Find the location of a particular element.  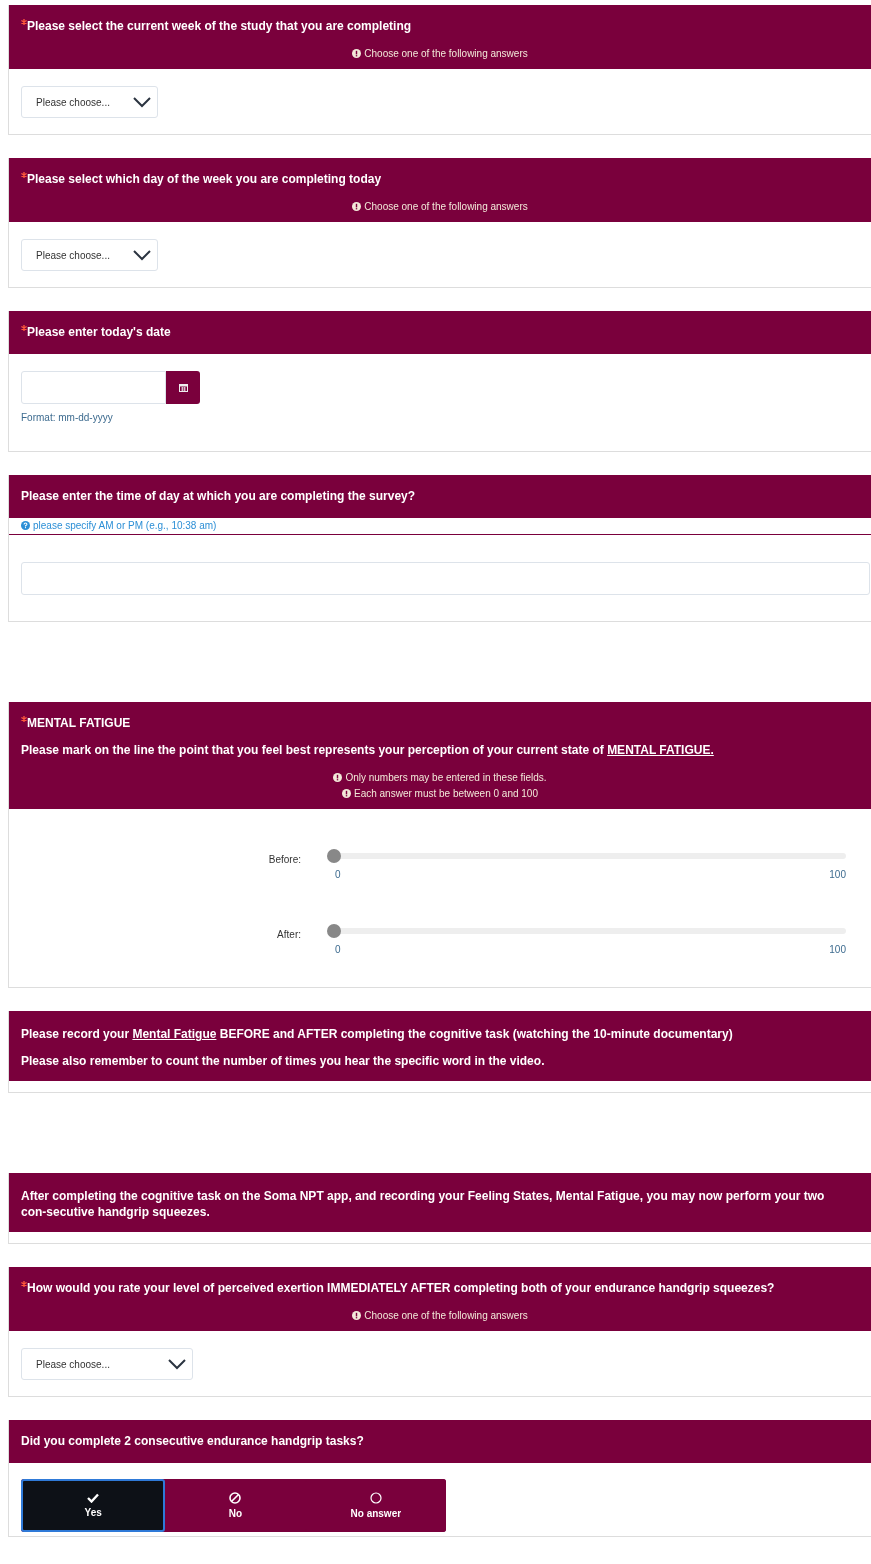

question-text: After completing the cognitive task on the Soma NPT app, and recording your Feeling States, Mental Fatigue, you may now perform your two con-secutive handgrip squeezes. is located at coordinates (423, 1204).